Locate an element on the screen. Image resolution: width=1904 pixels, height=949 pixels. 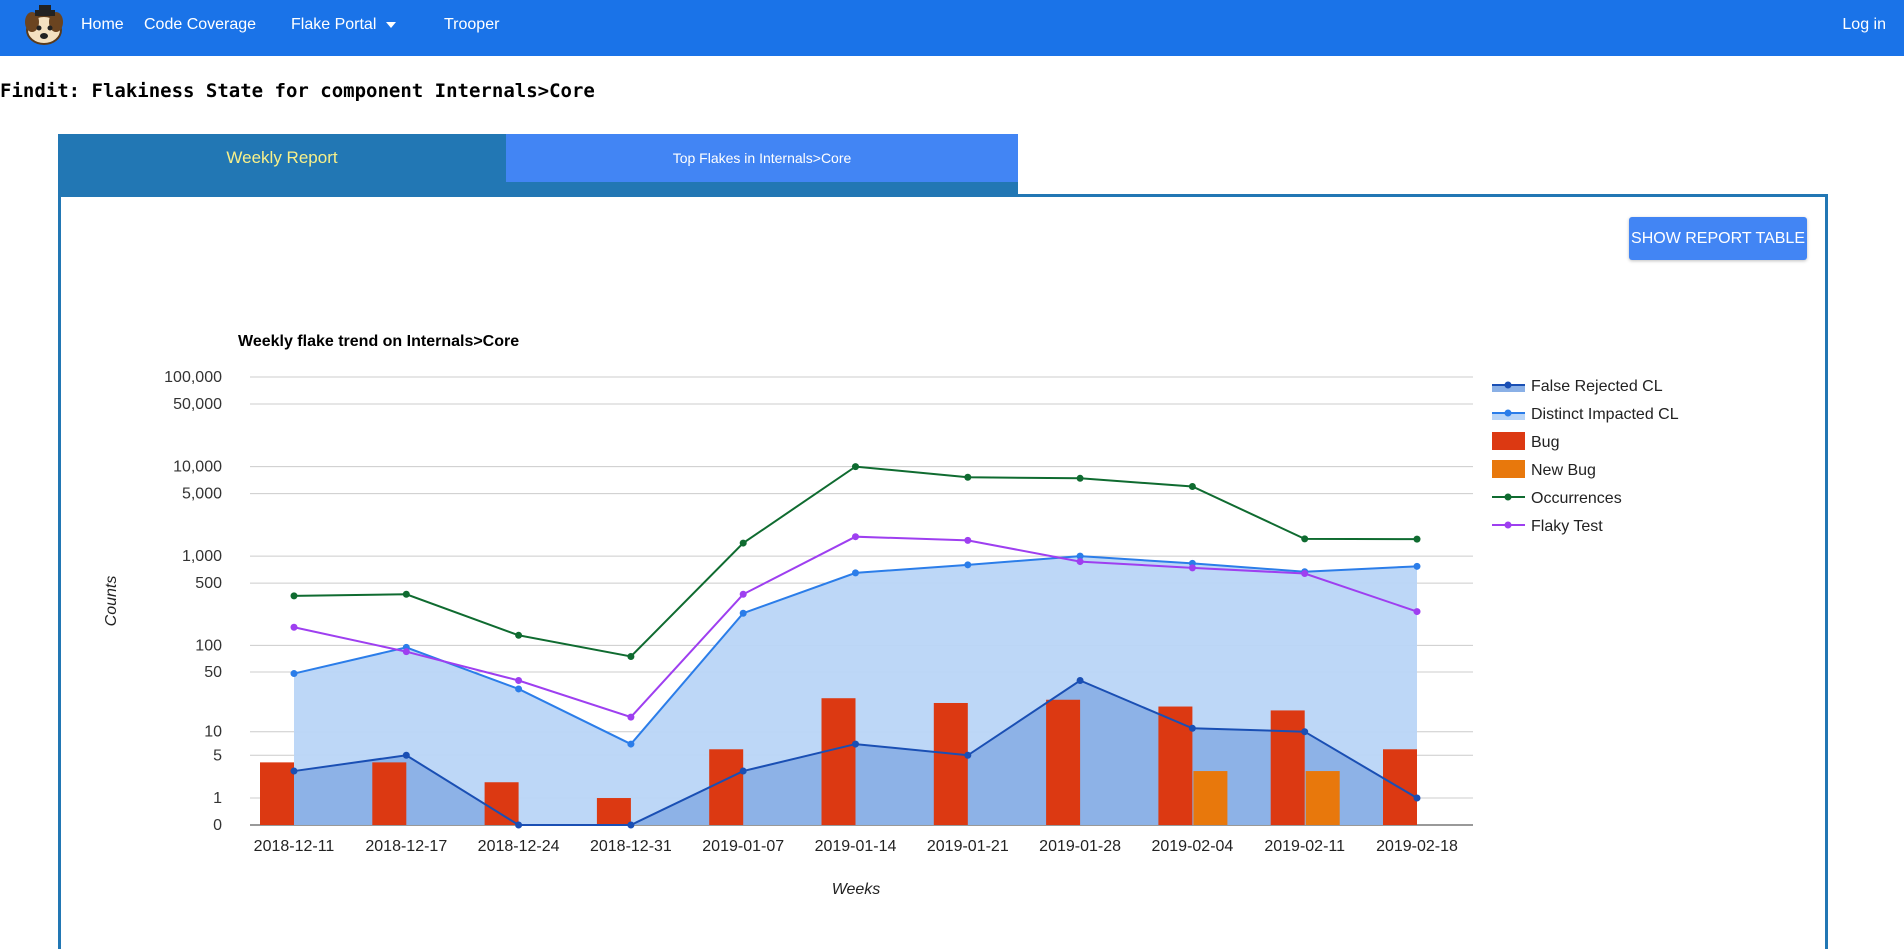
y-tick-label: 100 is located at coordinates (208, 645).